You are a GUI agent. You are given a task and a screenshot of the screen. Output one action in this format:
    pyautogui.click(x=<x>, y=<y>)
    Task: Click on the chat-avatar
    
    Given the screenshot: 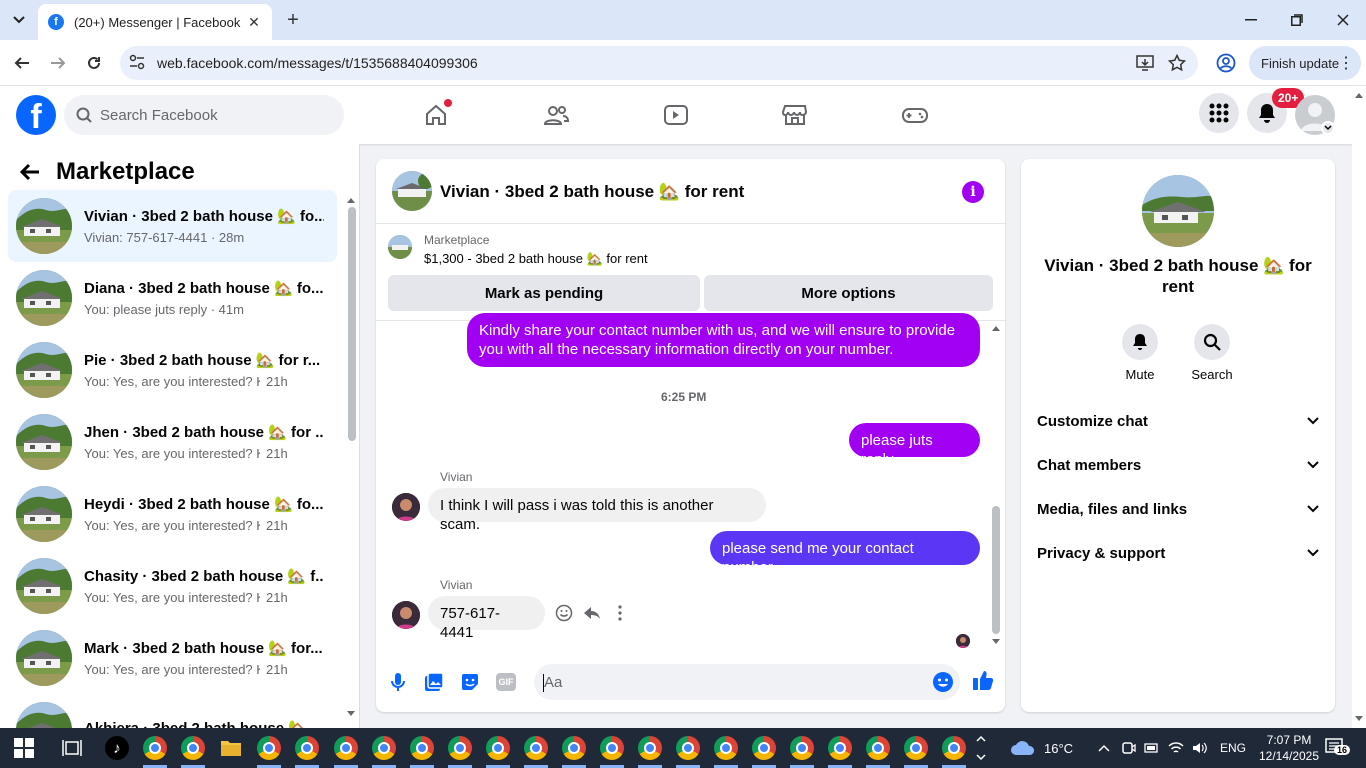 What is the action you would take?
    pyautogui.click(x=412, y=191)
    